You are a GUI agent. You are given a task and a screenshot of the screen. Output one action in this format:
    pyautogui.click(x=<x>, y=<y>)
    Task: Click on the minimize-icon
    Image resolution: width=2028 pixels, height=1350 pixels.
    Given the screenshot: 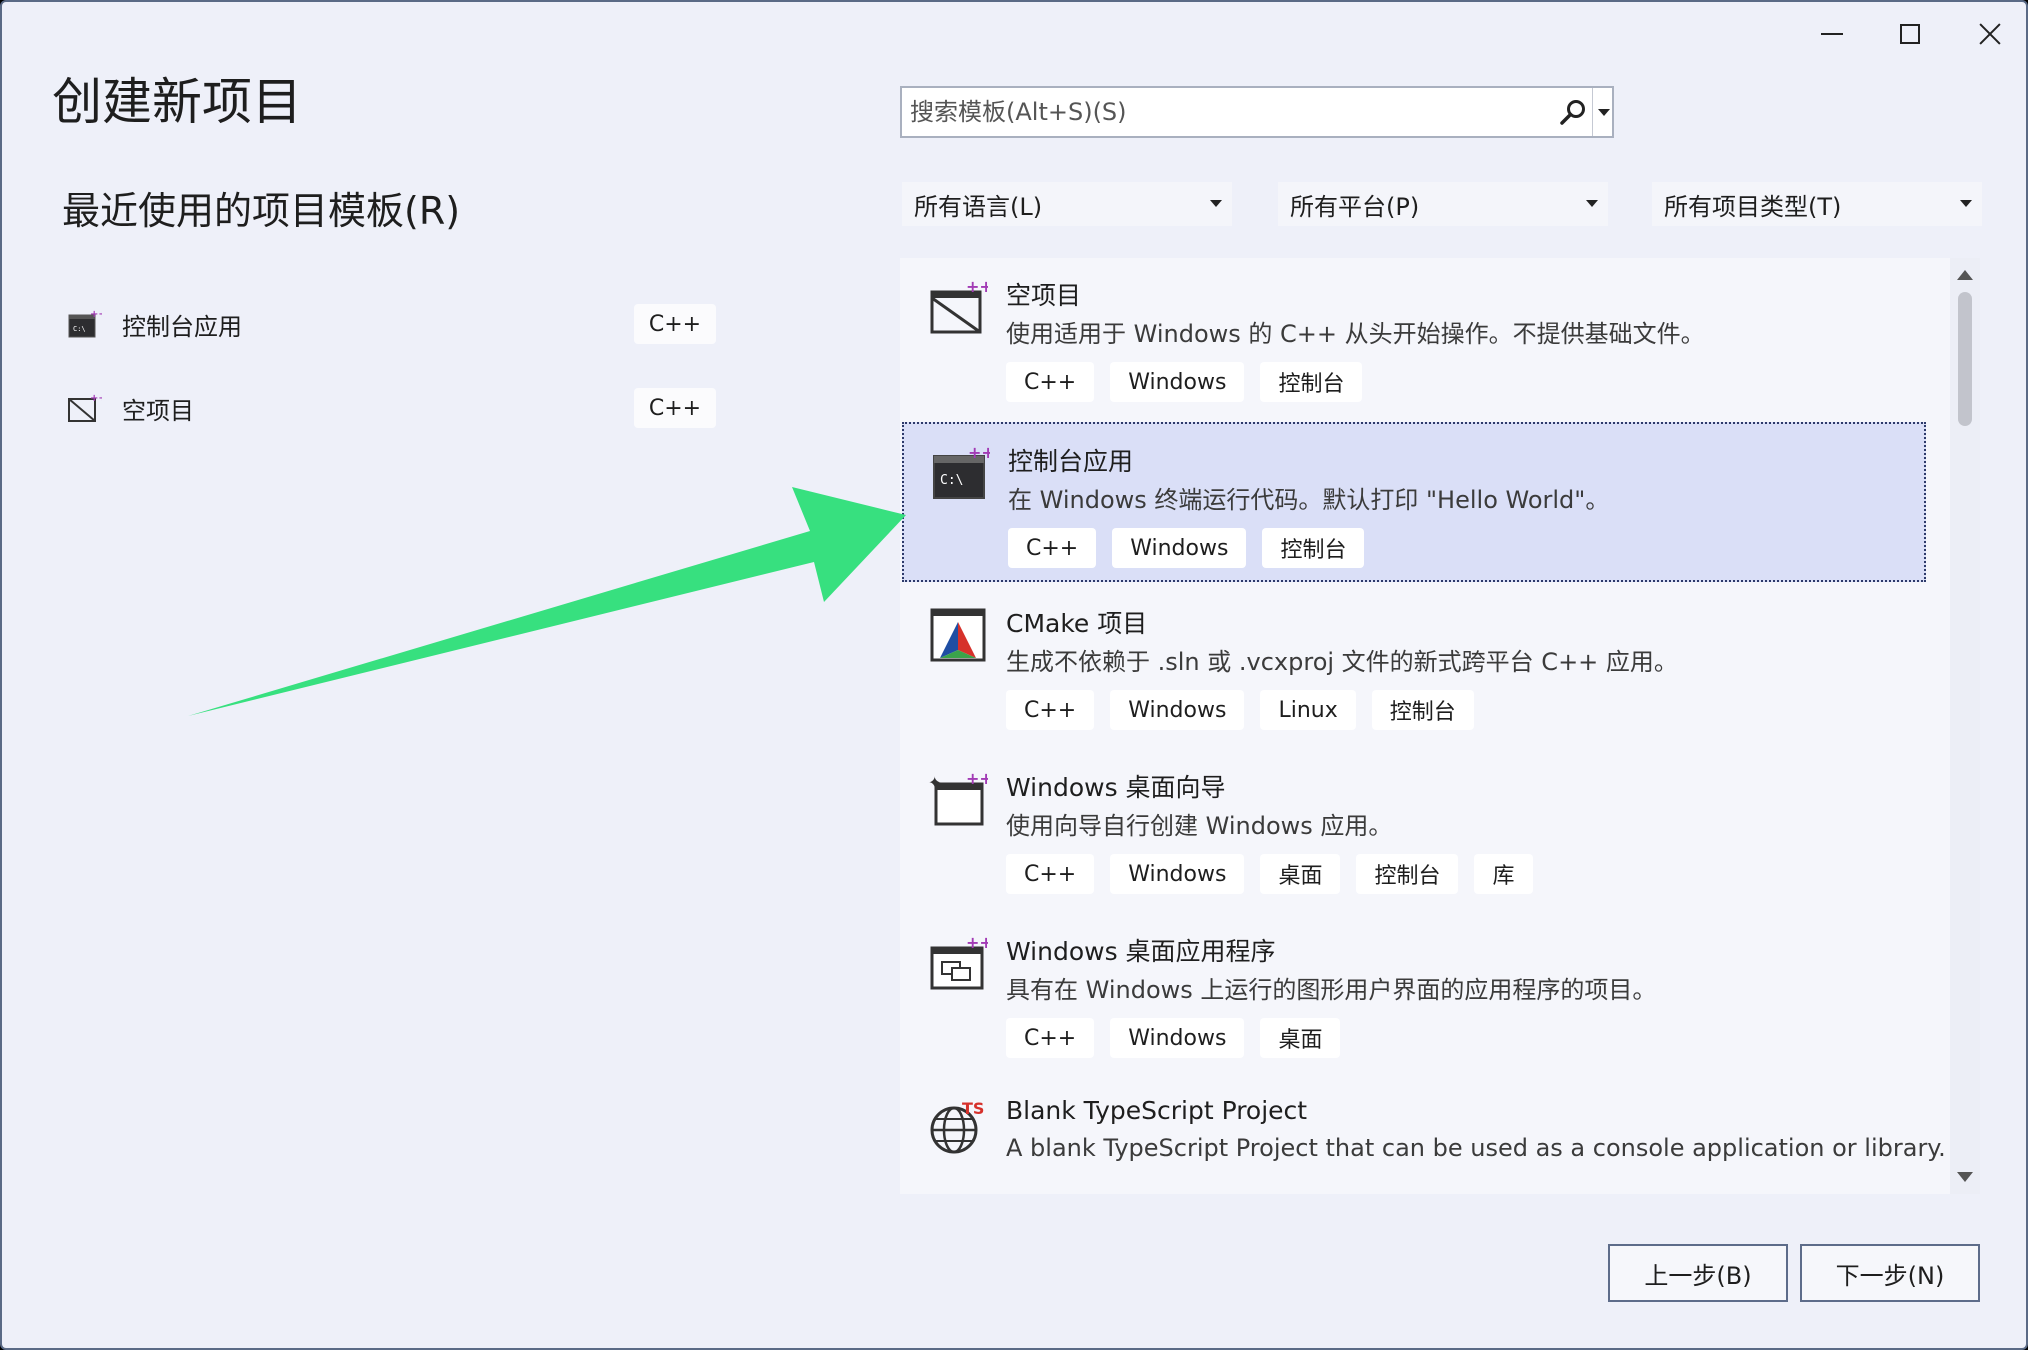 What is the action you would take?
    pyautogui.click(x=1832, y=34)
    